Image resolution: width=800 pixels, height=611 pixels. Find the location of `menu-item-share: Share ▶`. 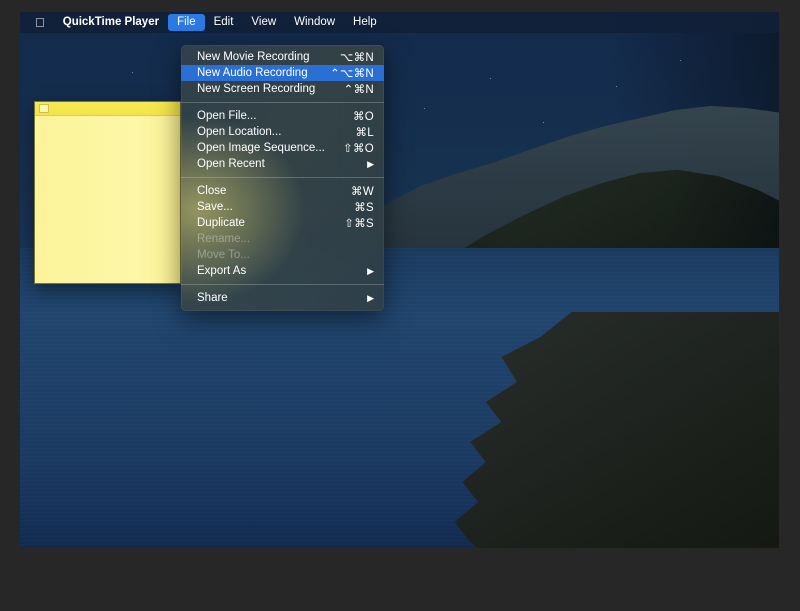

menu-item-share: Share ▶ is located at coordinates (282, 298).